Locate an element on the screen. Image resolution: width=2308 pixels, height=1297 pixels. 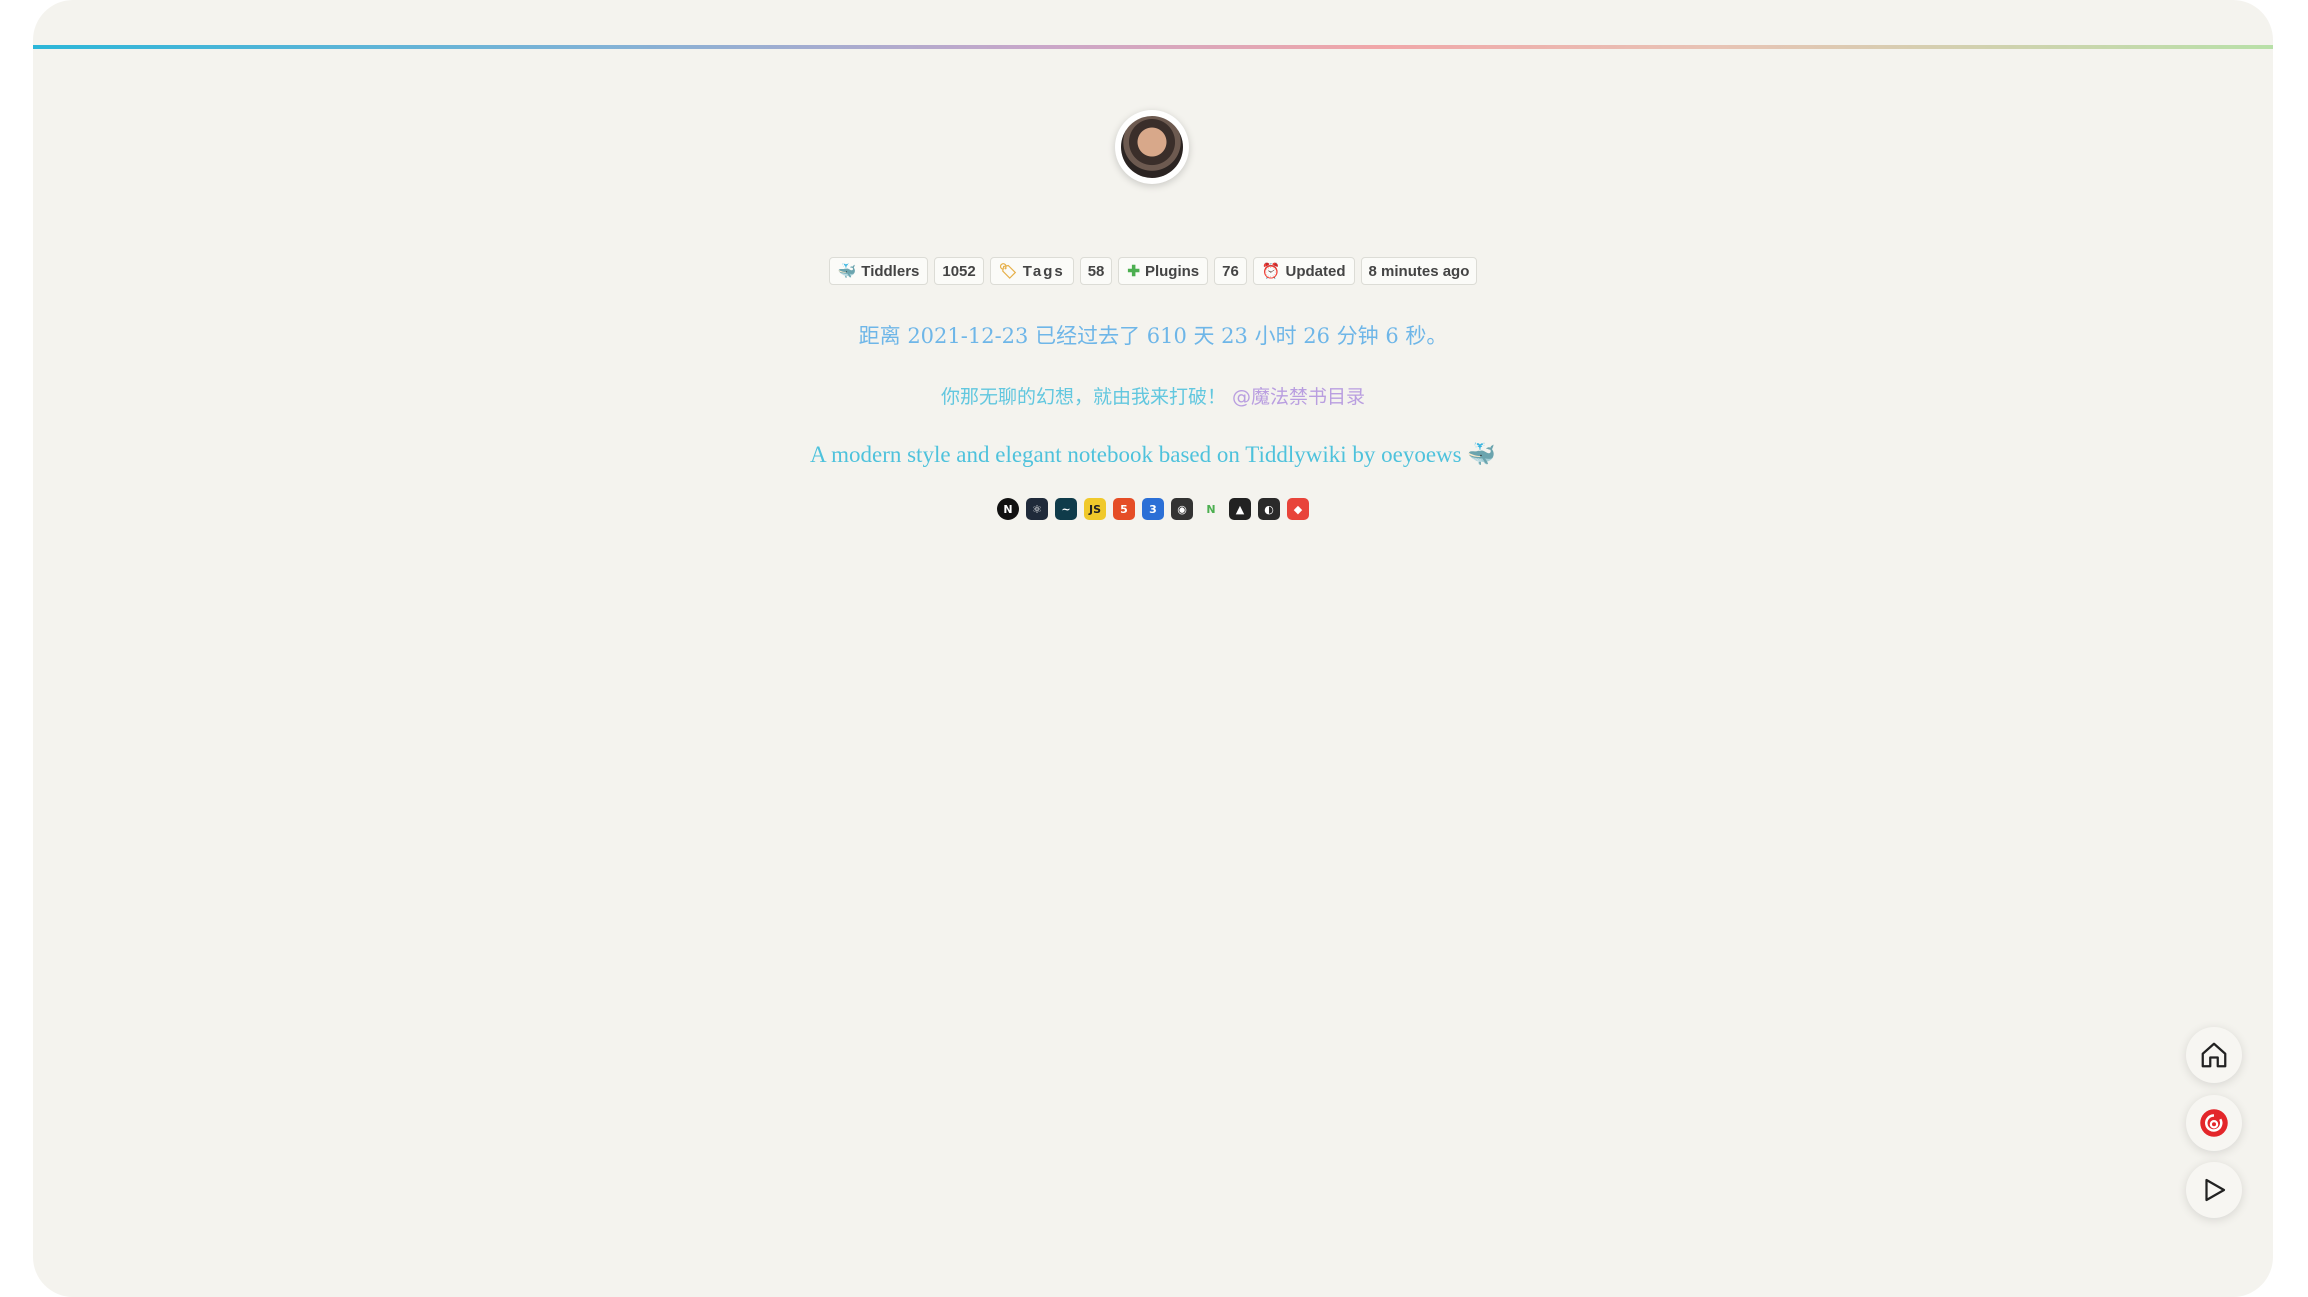
badge-tiddlers-label: 🐳 Tiddlers is located at coordinates (878, 271).